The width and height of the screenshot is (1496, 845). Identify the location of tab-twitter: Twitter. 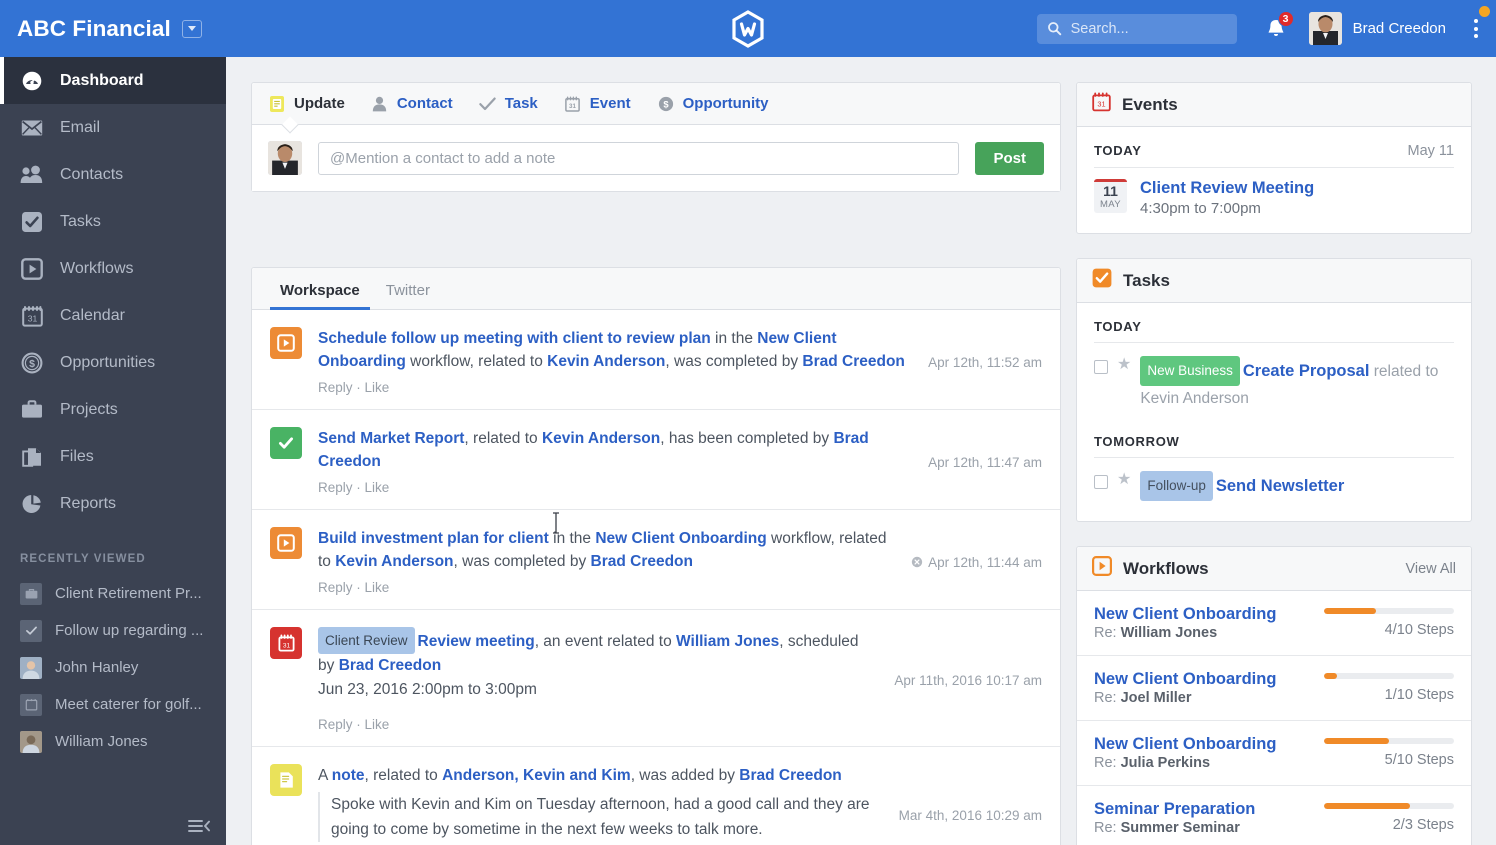
(408, 295).